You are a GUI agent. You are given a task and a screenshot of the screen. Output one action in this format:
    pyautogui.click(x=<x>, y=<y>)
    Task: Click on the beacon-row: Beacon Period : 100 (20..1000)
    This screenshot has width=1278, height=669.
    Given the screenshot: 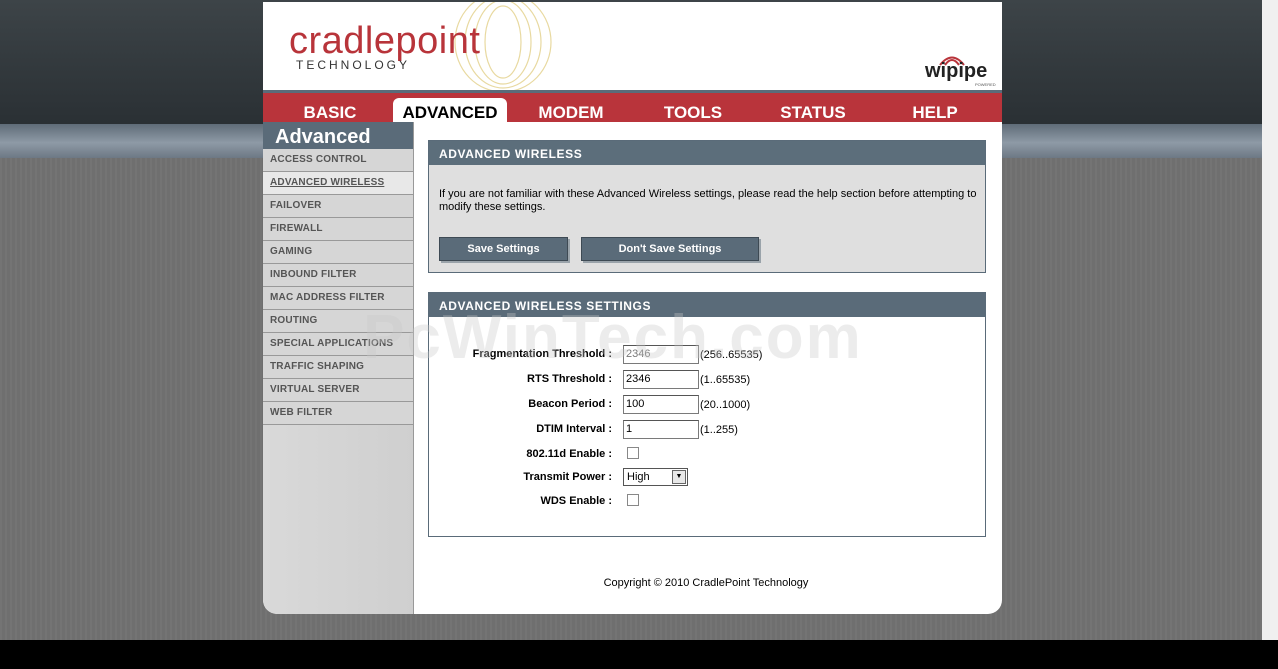 What is the action you would take?
    pyautogui.click(x=707, y=405)
    